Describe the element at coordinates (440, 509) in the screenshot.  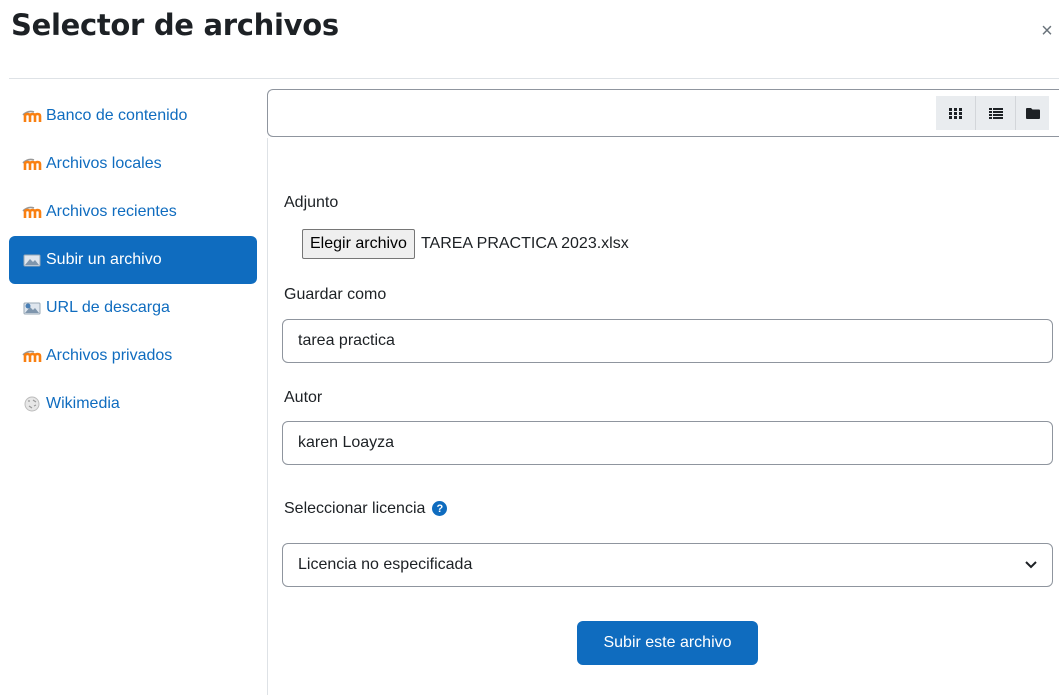
I see `help-icon: ?` at that location.